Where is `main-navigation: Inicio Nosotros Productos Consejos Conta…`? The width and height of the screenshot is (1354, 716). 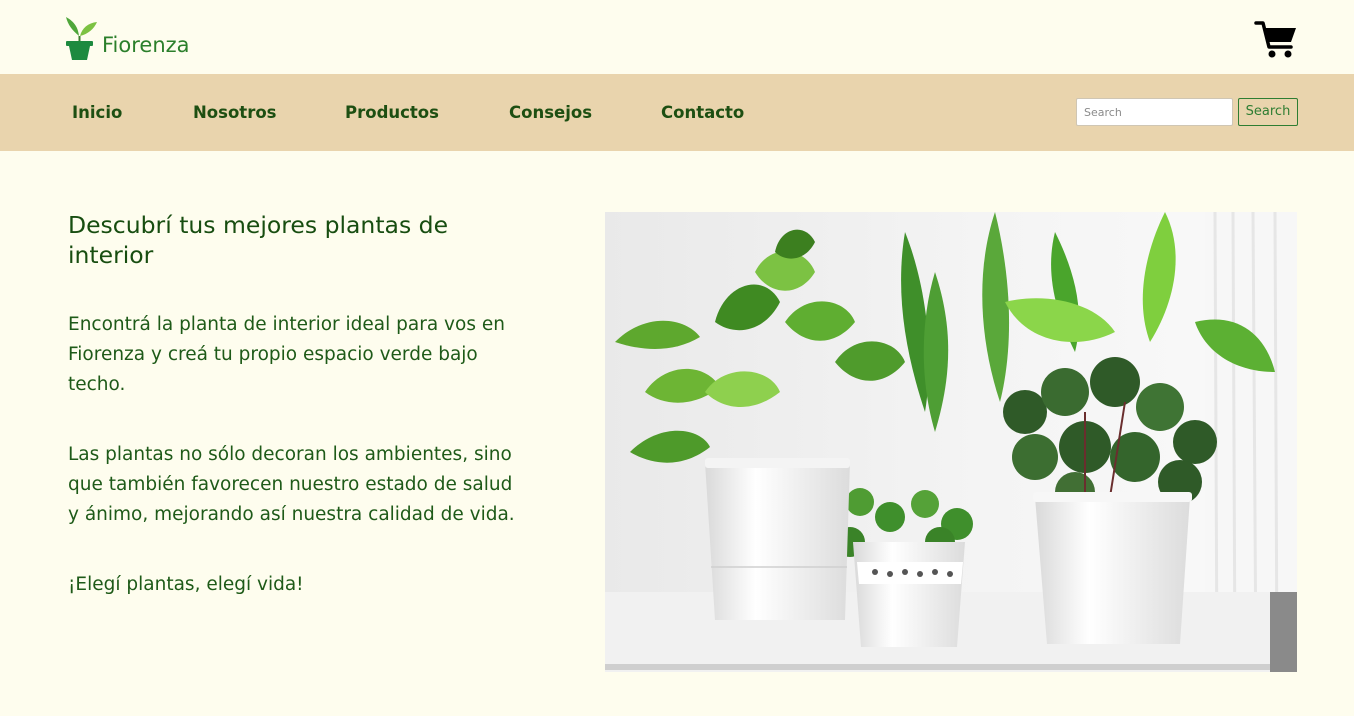
main-navigation: Inicio Nosotros Productos Consejos Conta… is located at coordinates (677, 112).